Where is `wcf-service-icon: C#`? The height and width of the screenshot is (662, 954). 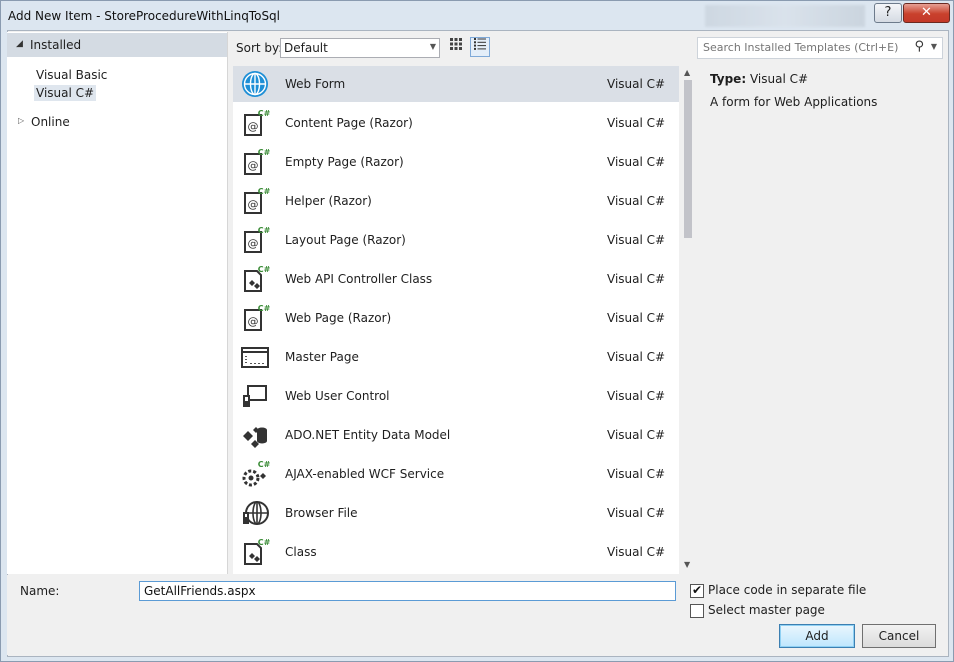
wcf-service-icon: C# is located at coordinates (255, 474).